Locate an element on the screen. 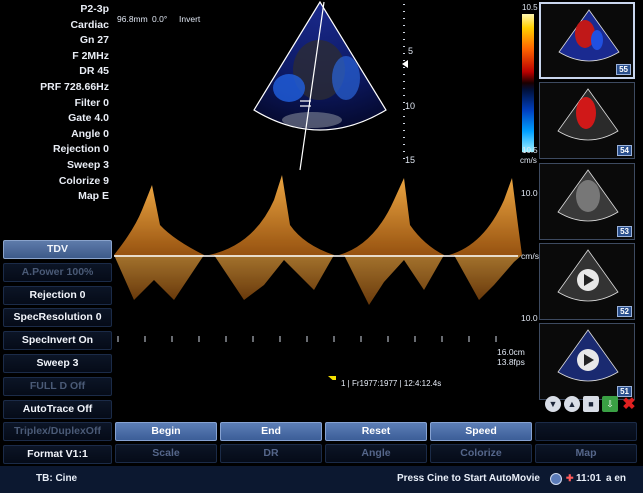 The width and height of the screenshot is (643, 493). param-map: Map E is located at coordinates (93, 196).